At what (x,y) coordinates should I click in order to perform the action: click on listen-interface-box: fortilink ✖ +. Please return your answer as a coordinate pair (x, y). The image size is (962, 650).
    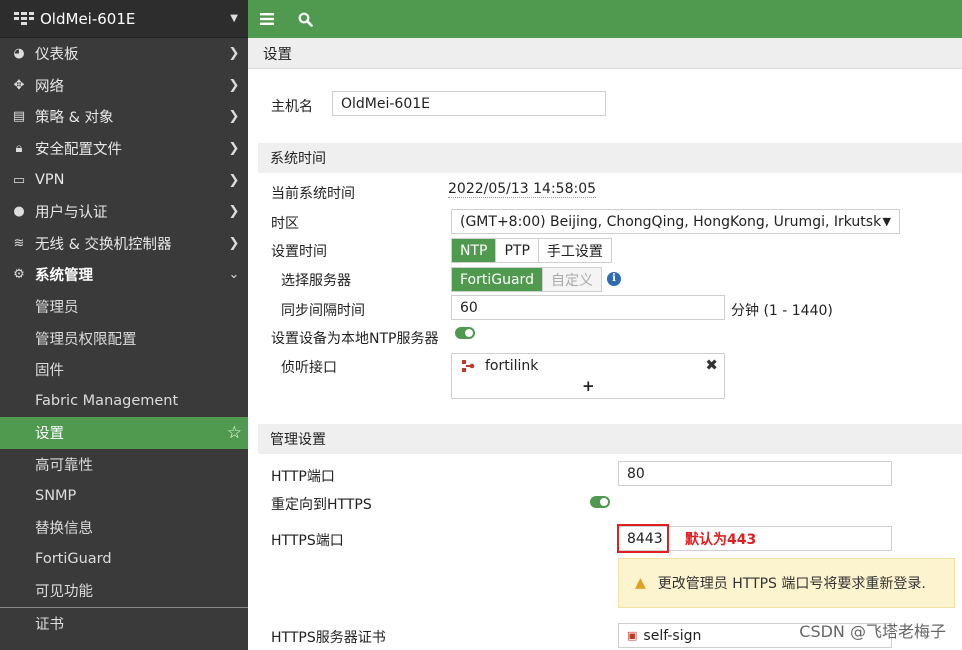
    Looking at the image, I should click on (588, 376).